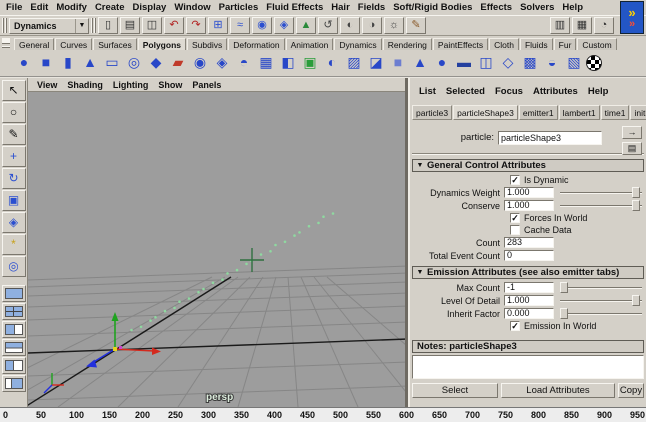 Image resolution: width=646 pixels, height=422 pixels. What do you see at coordinates (310, 63) in the screenshot?
I see `shelf-tool-icon: ▣` at bounding box center [310, 63].